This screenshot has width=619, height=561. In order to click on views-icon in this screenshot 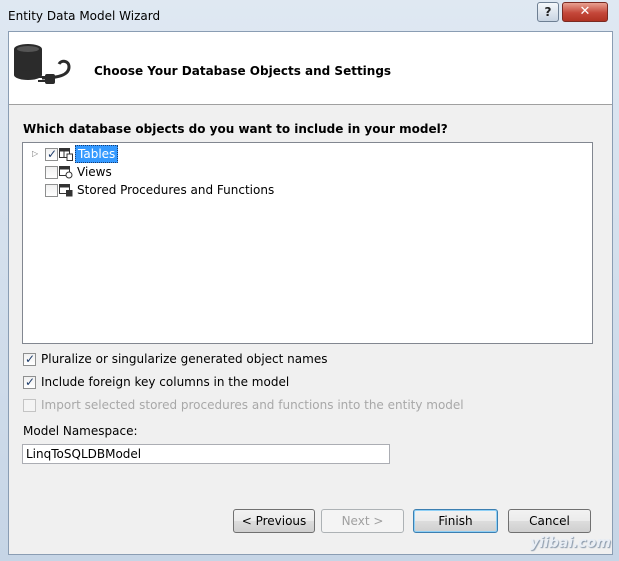, I will do `click(66, 172)`.